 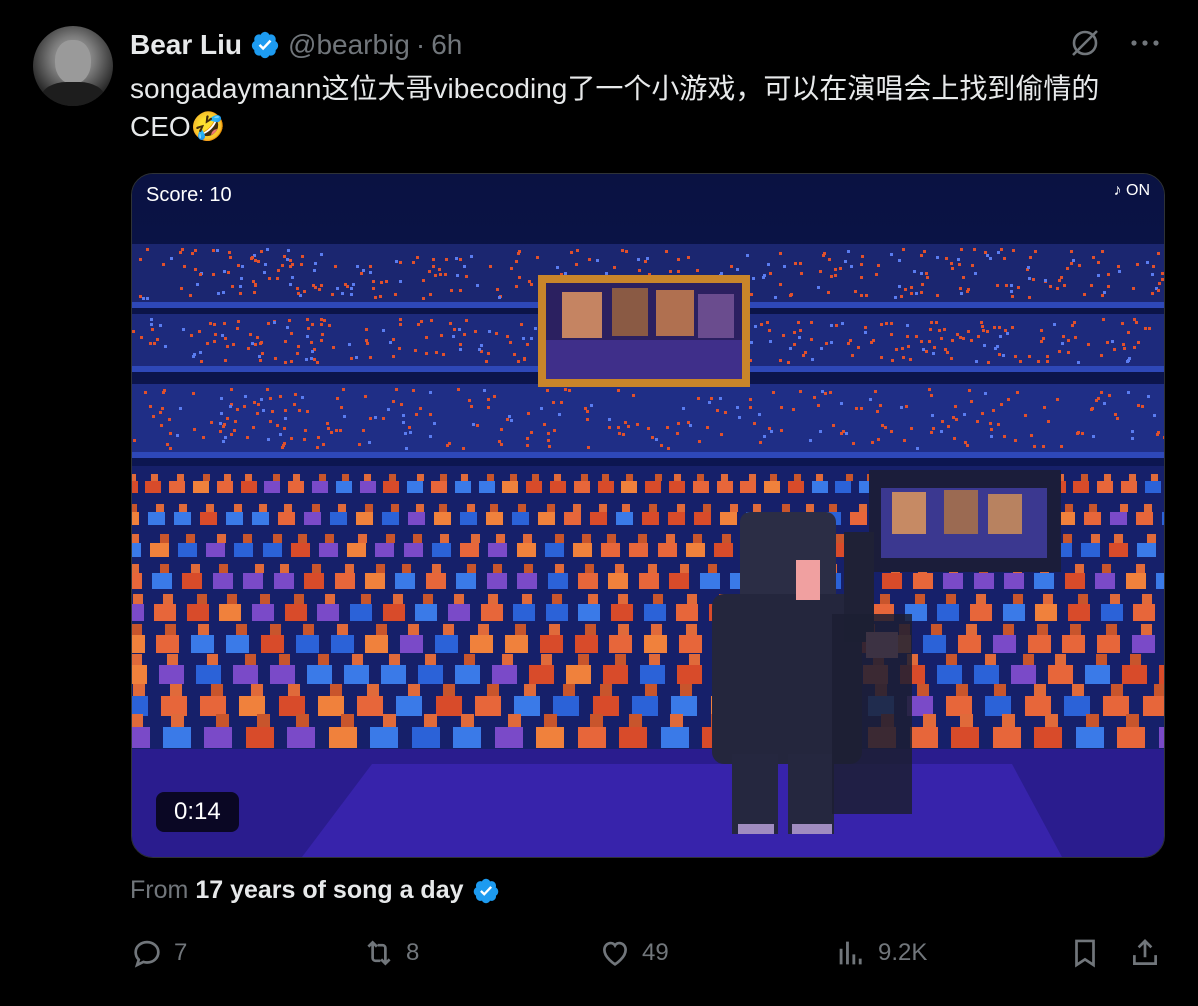 What do you see at coordinates (265, 45) in the screenshot?
I see `verified-badge-icon` at bounding box center [265, 45].